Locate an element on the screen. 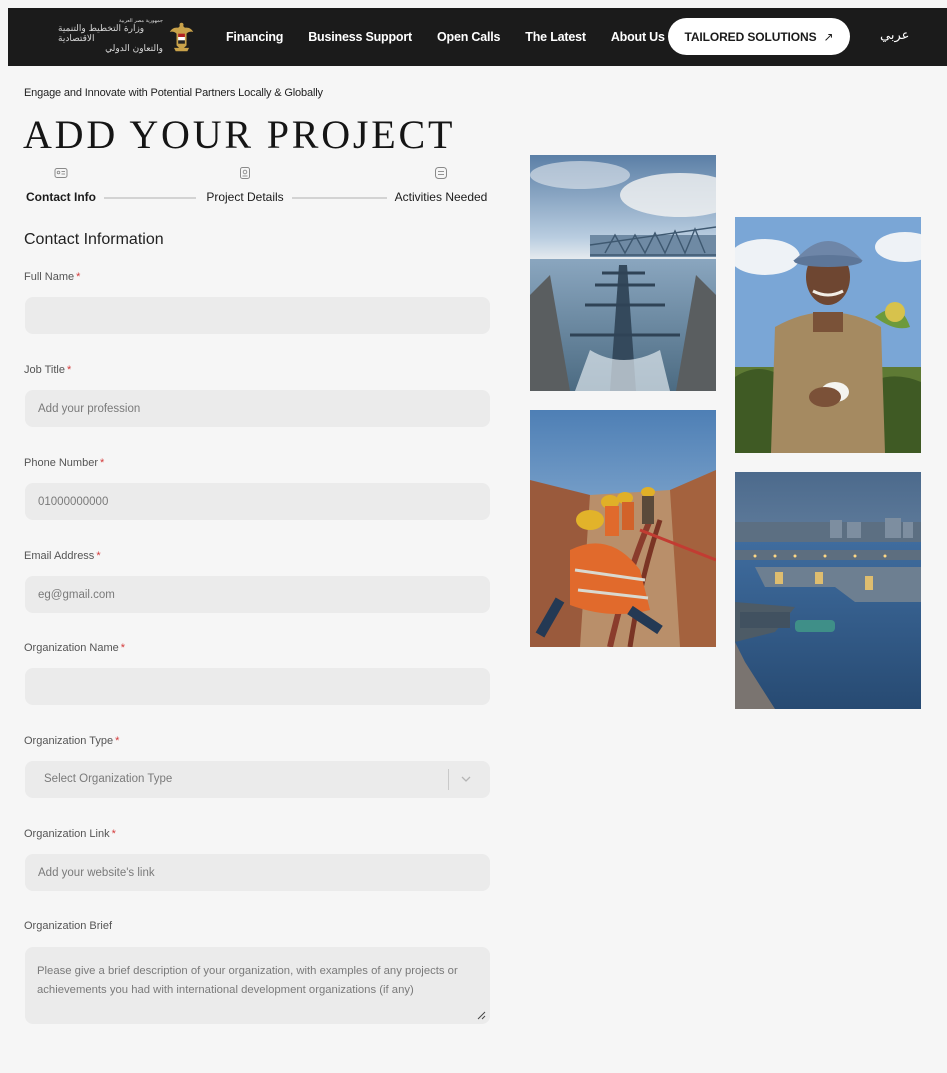  organization-type-label-text: Organization Type is located at coordinates (69, 741).